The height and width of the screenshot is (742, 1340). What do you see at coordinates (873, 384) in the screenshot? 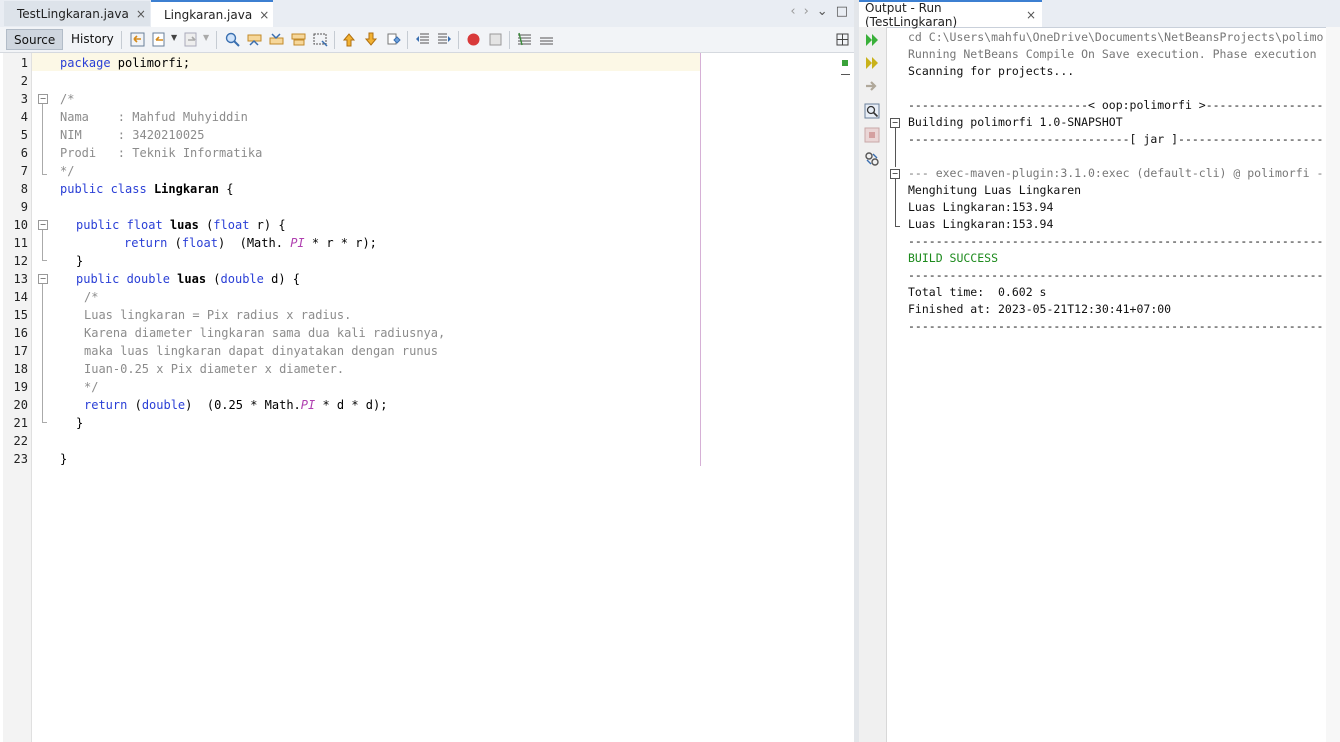
I see `output-action-bar` at bounding box center [873, 384].